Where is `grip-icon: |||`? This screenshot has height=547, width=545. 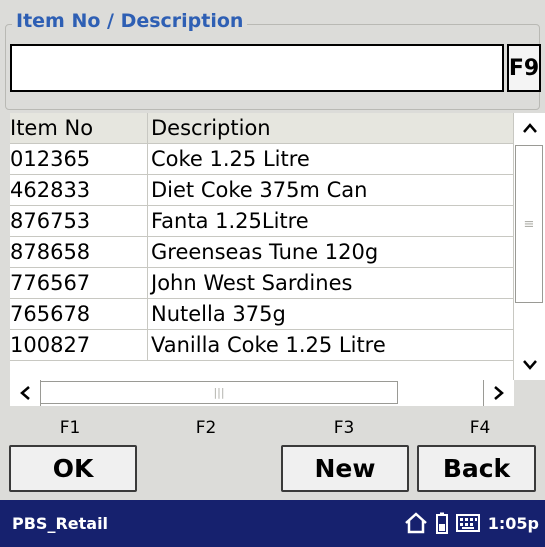
grip-icon: ||| is located at coordinates (219, 392).